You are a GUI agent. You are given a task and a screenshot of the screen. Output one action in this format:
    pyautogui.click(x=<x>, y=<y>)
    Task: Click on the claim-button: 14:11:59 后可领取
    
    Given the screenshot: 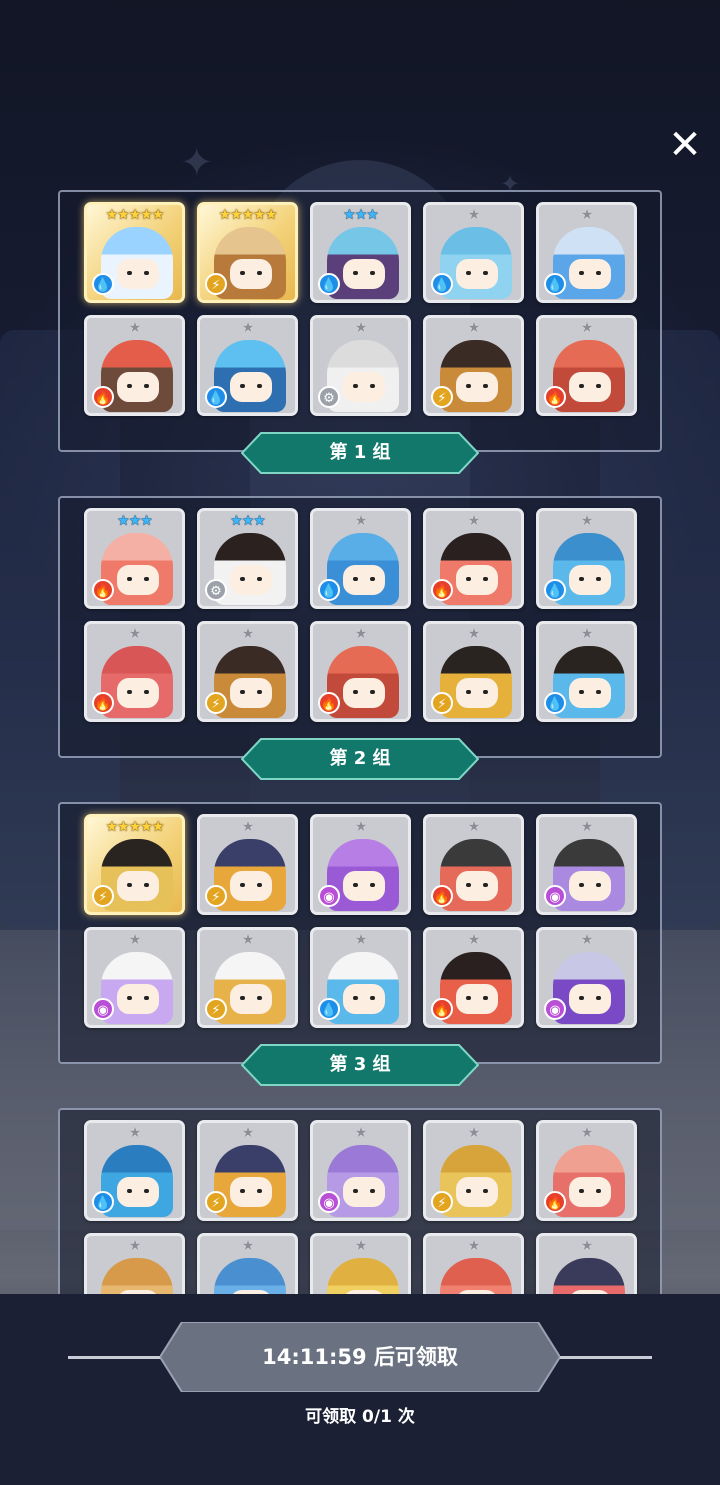 What is the action you would take?
    pyautogui.click(x=360, y=1357)
    